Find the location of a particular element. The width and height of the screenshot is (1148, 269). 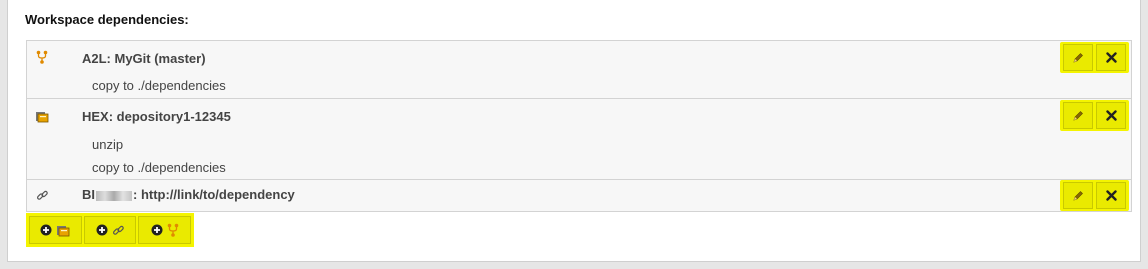

dependency-title-prefix: BI is located at coordinates (88, 194).